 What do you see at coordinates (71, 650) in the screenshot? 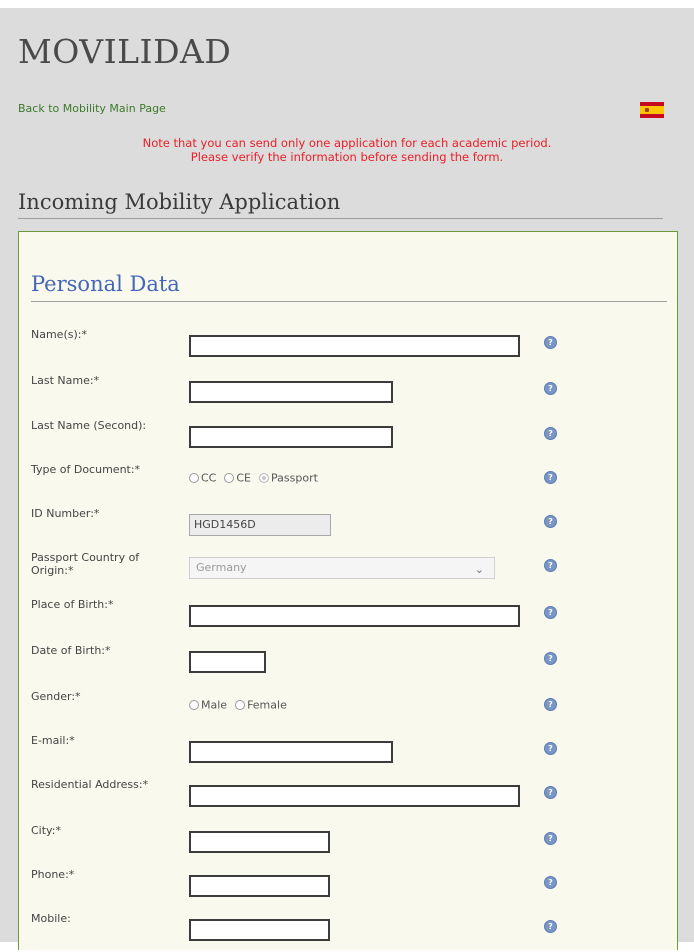
I see `date-of-birth-label: Date of Birth:*` at bounding box center [71, 650].